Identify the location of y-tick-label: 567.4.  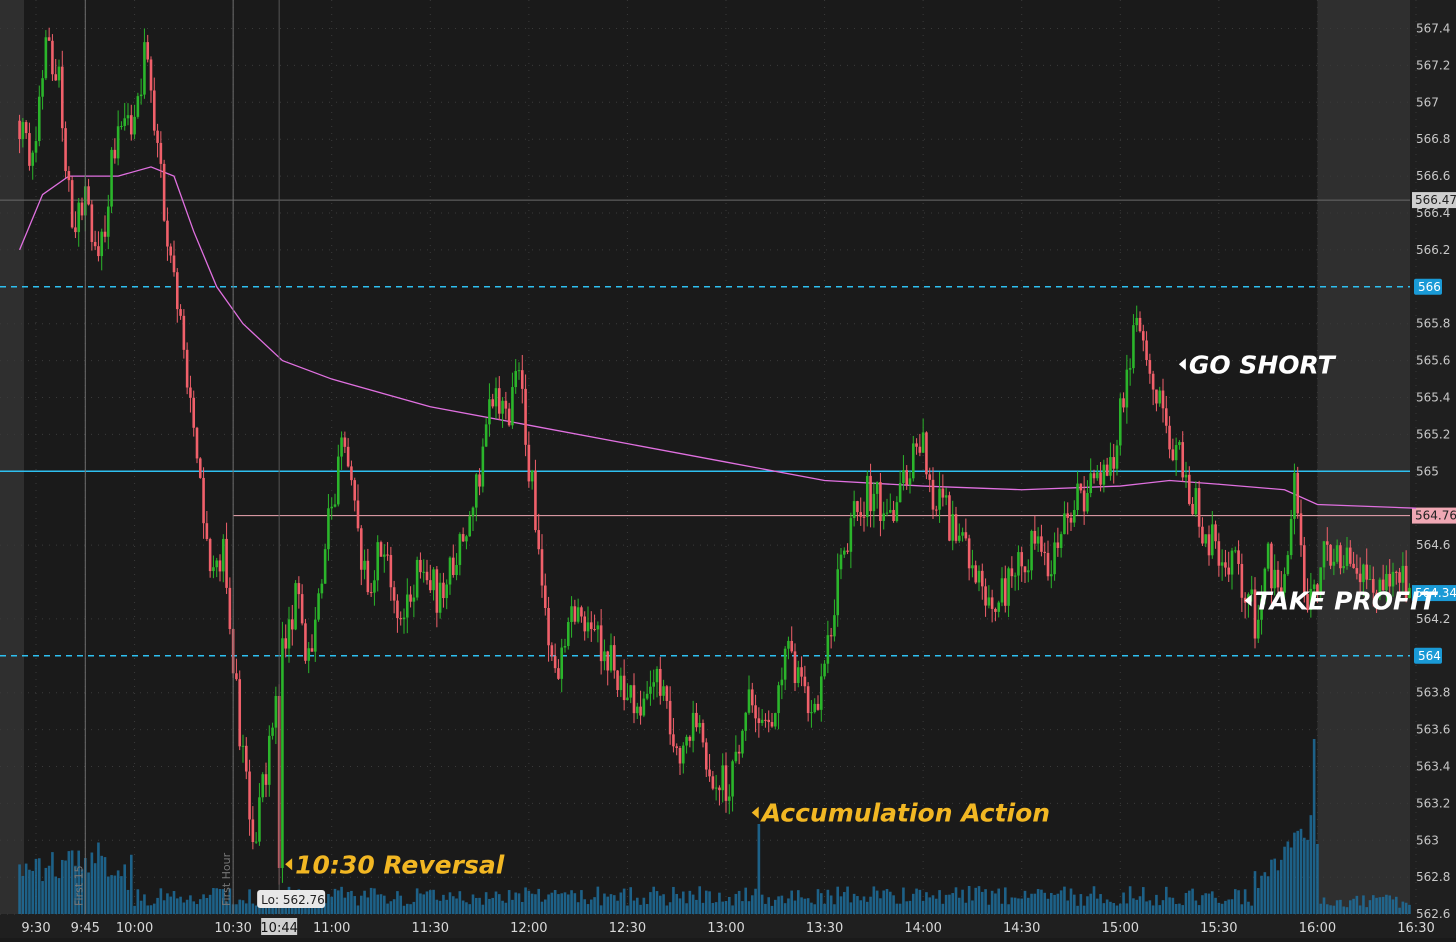
(1433, 29).